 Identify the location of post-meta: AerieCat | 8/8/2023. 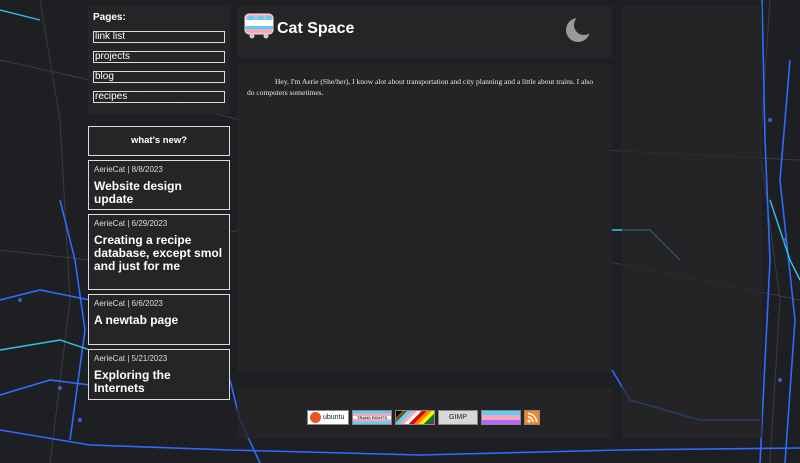
(128, 169).